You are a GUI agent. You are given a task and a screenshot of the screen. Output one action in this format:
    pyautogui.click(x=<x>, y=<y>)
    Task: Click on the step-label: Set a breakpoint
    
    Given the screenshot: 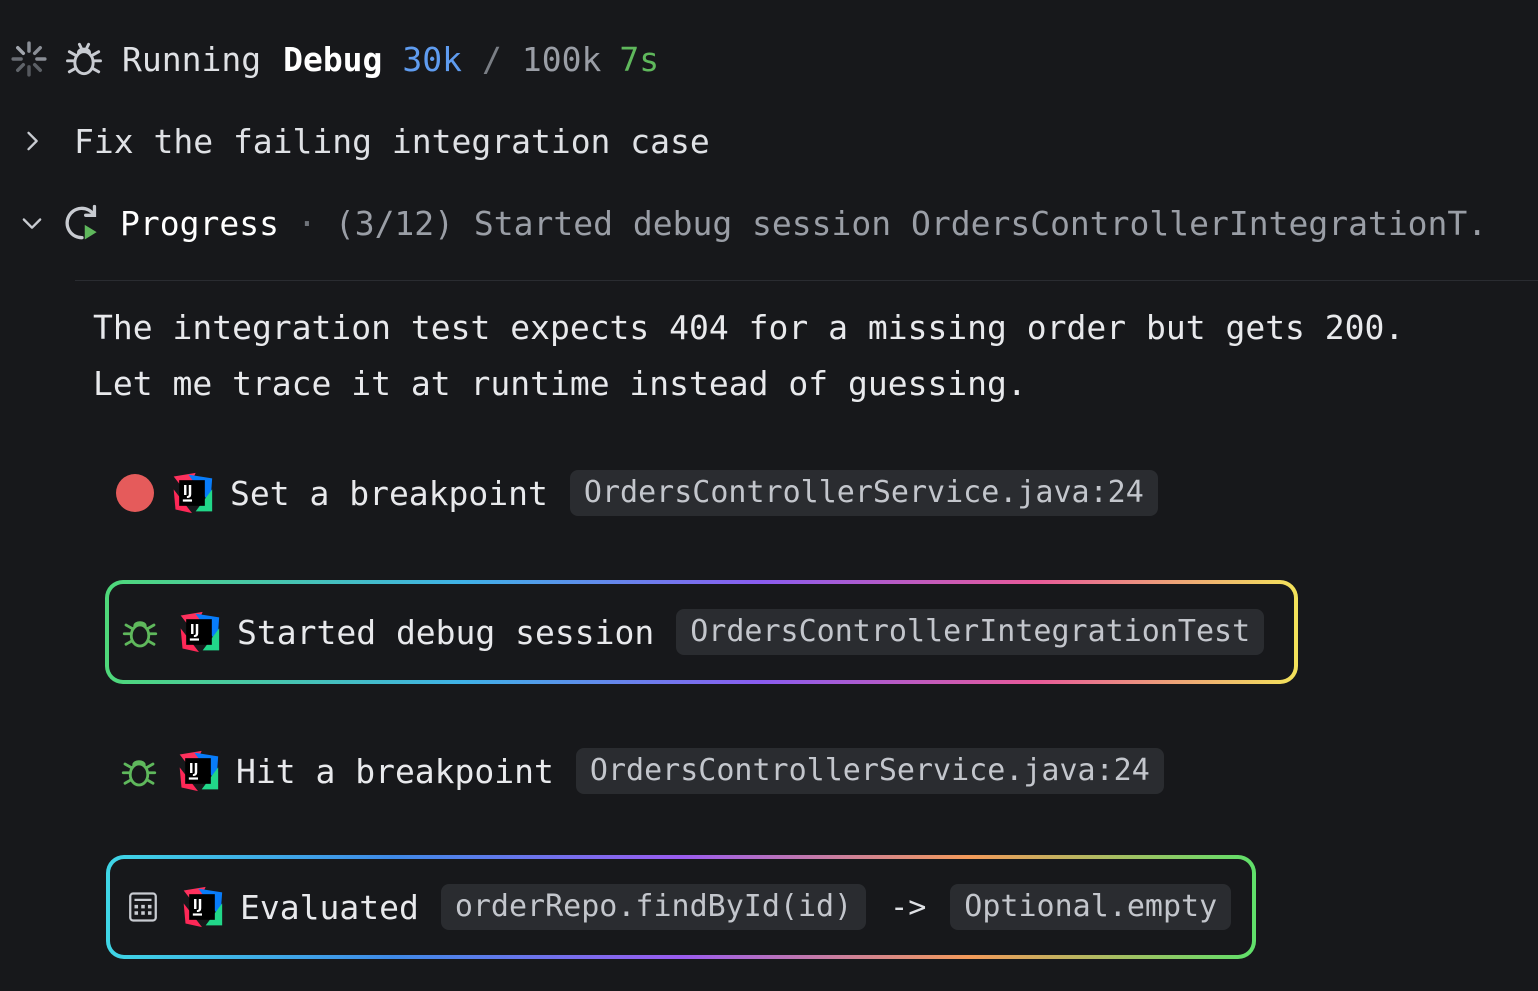 What is the action you would take?
    pyautogui.click(x=389, y=493)
    